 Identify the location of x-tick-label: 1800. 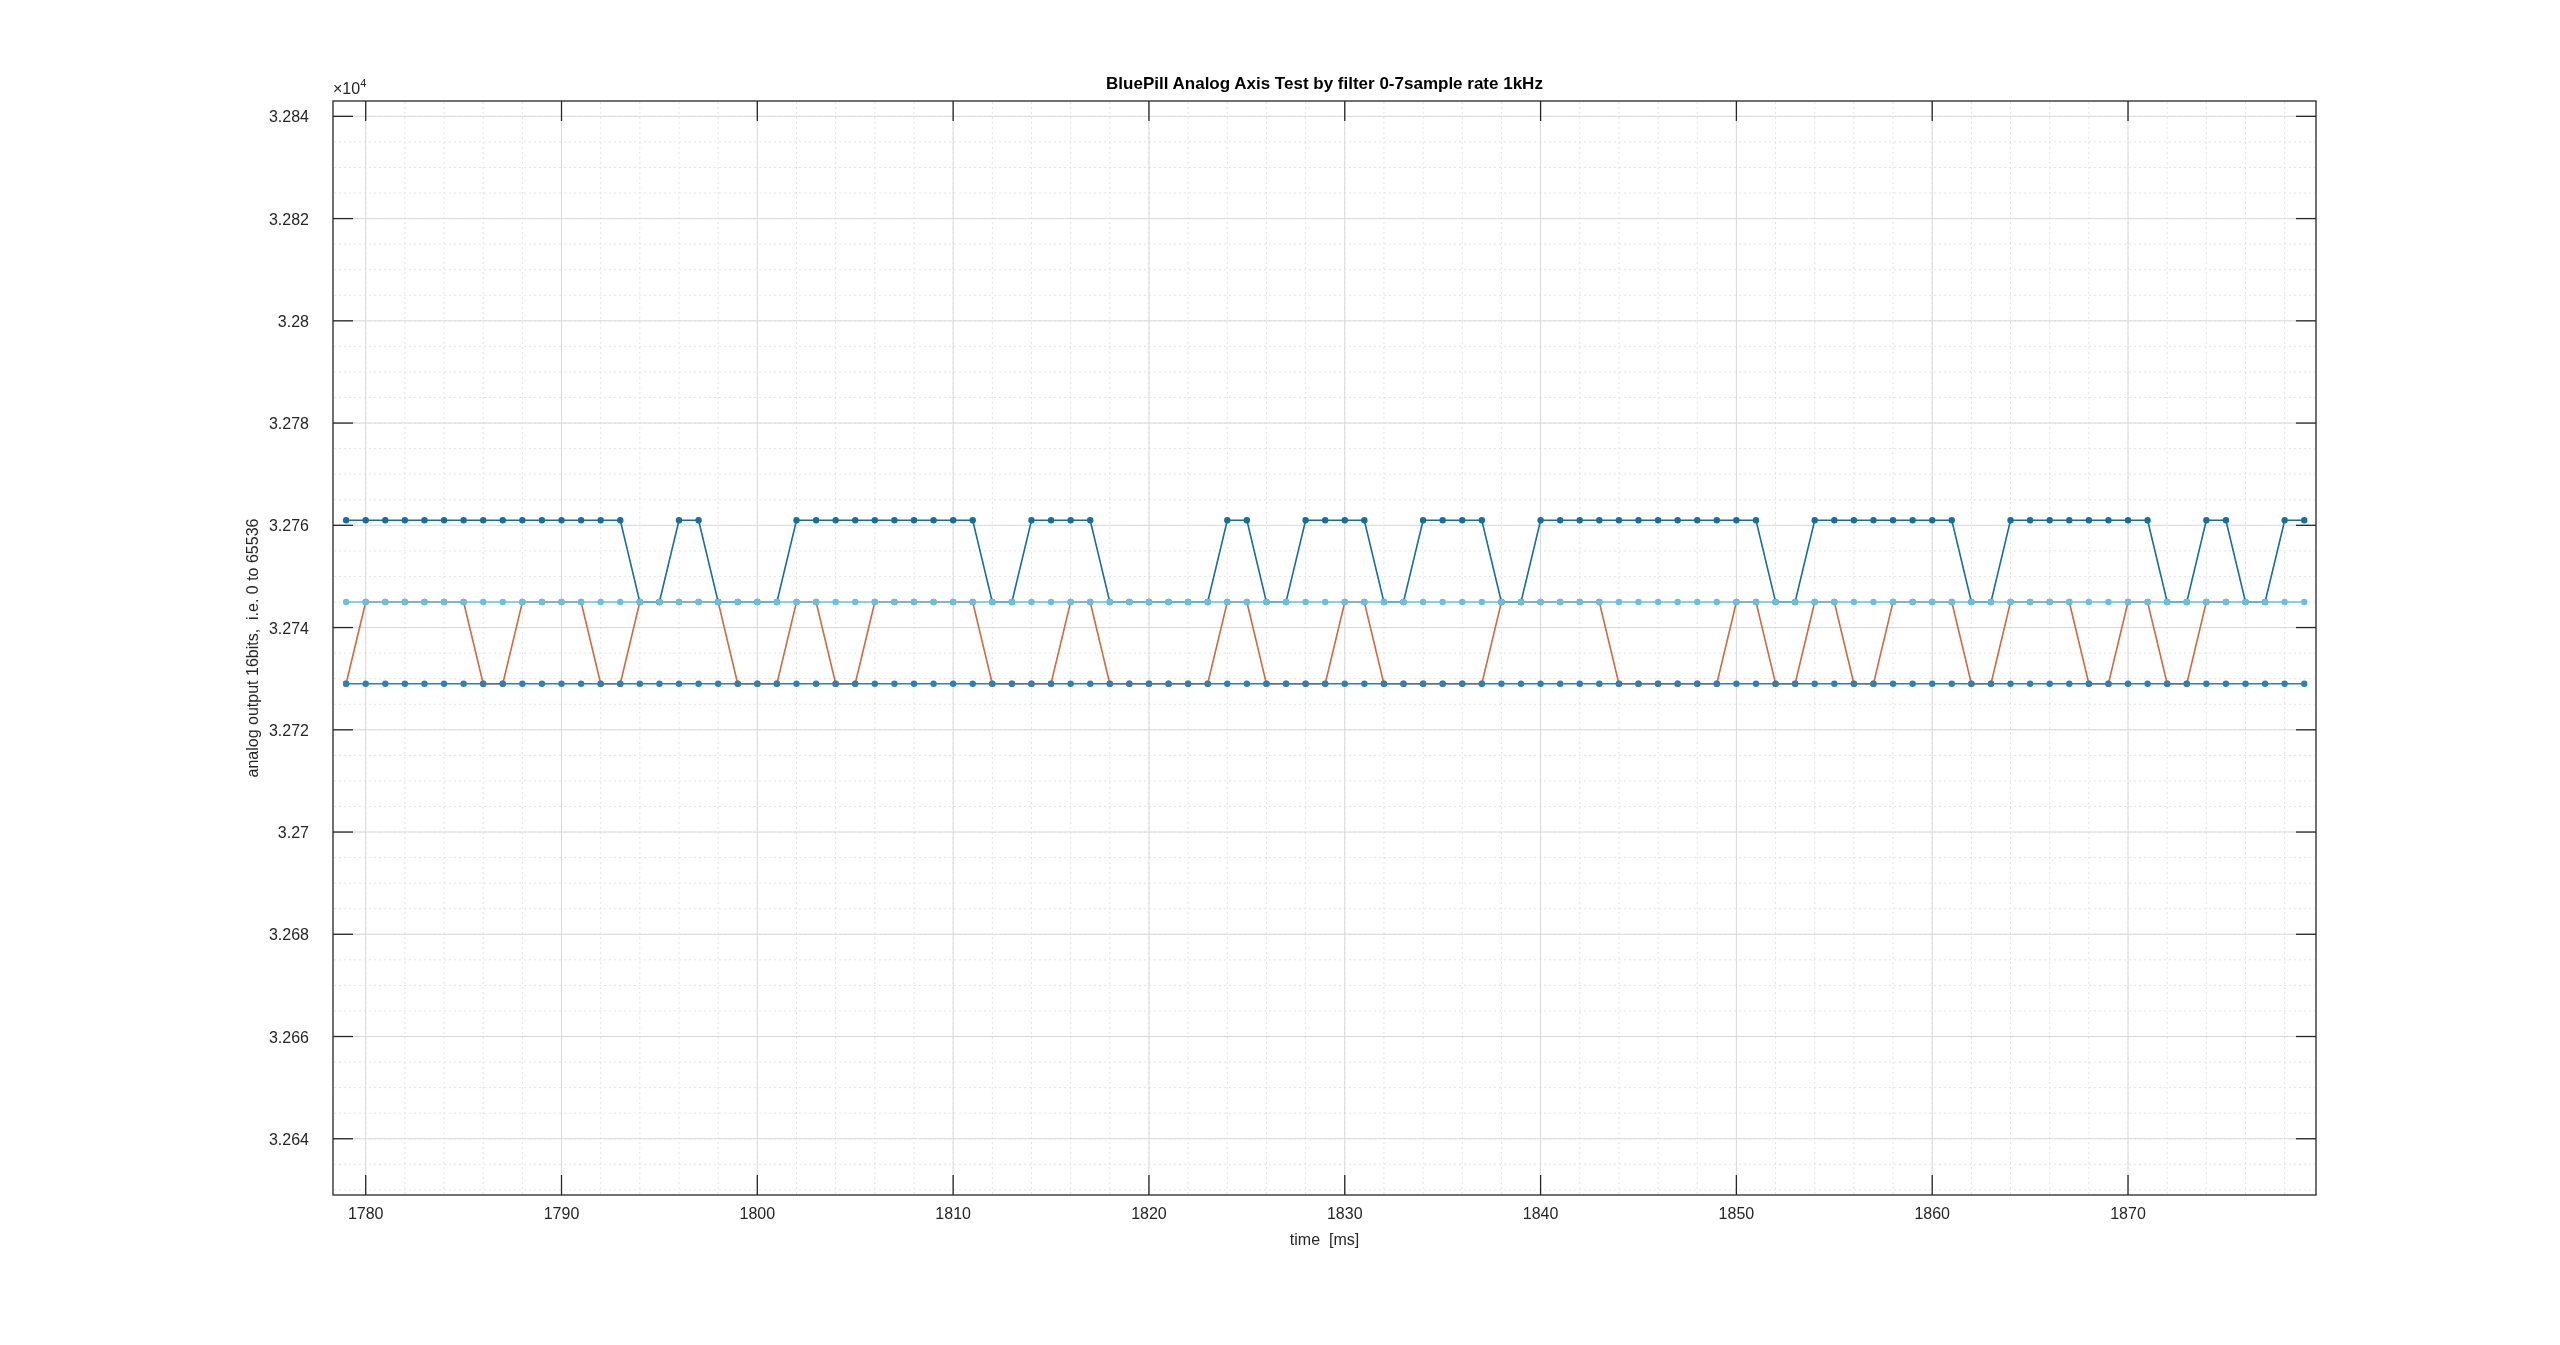
(757, 1213).